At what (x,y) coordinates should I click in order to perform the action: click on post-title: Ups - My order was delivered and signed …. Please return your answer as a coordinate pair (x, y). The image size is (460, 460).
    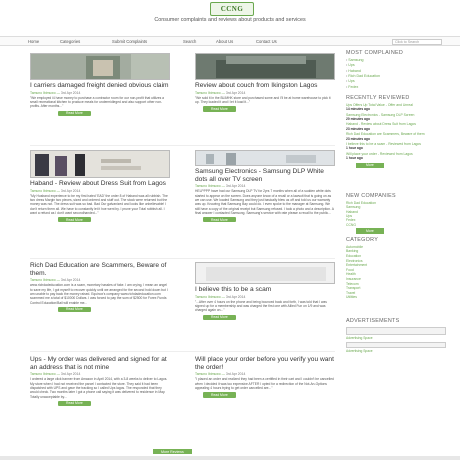
    Looking at the image, I should click on (100, 363).